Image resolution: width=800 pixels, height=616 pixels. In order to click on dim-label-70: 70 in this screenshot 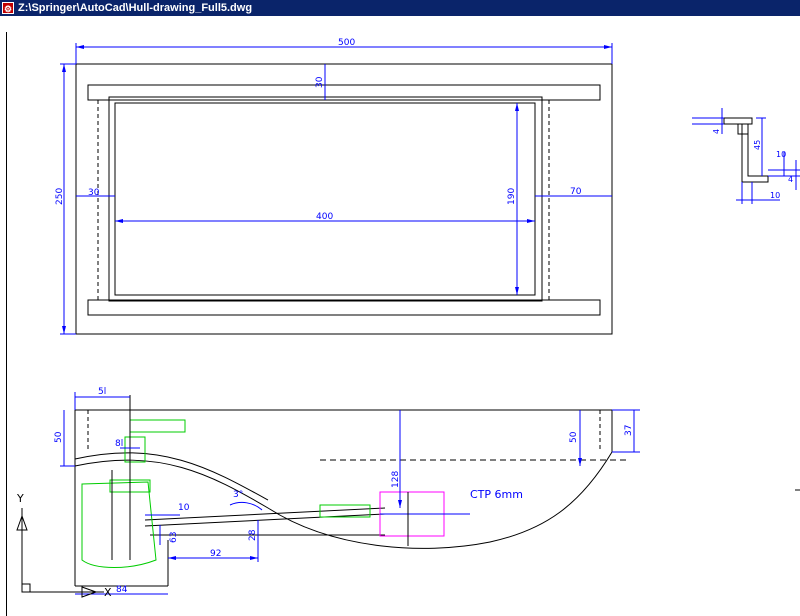, I will do `click(576, 192)`.